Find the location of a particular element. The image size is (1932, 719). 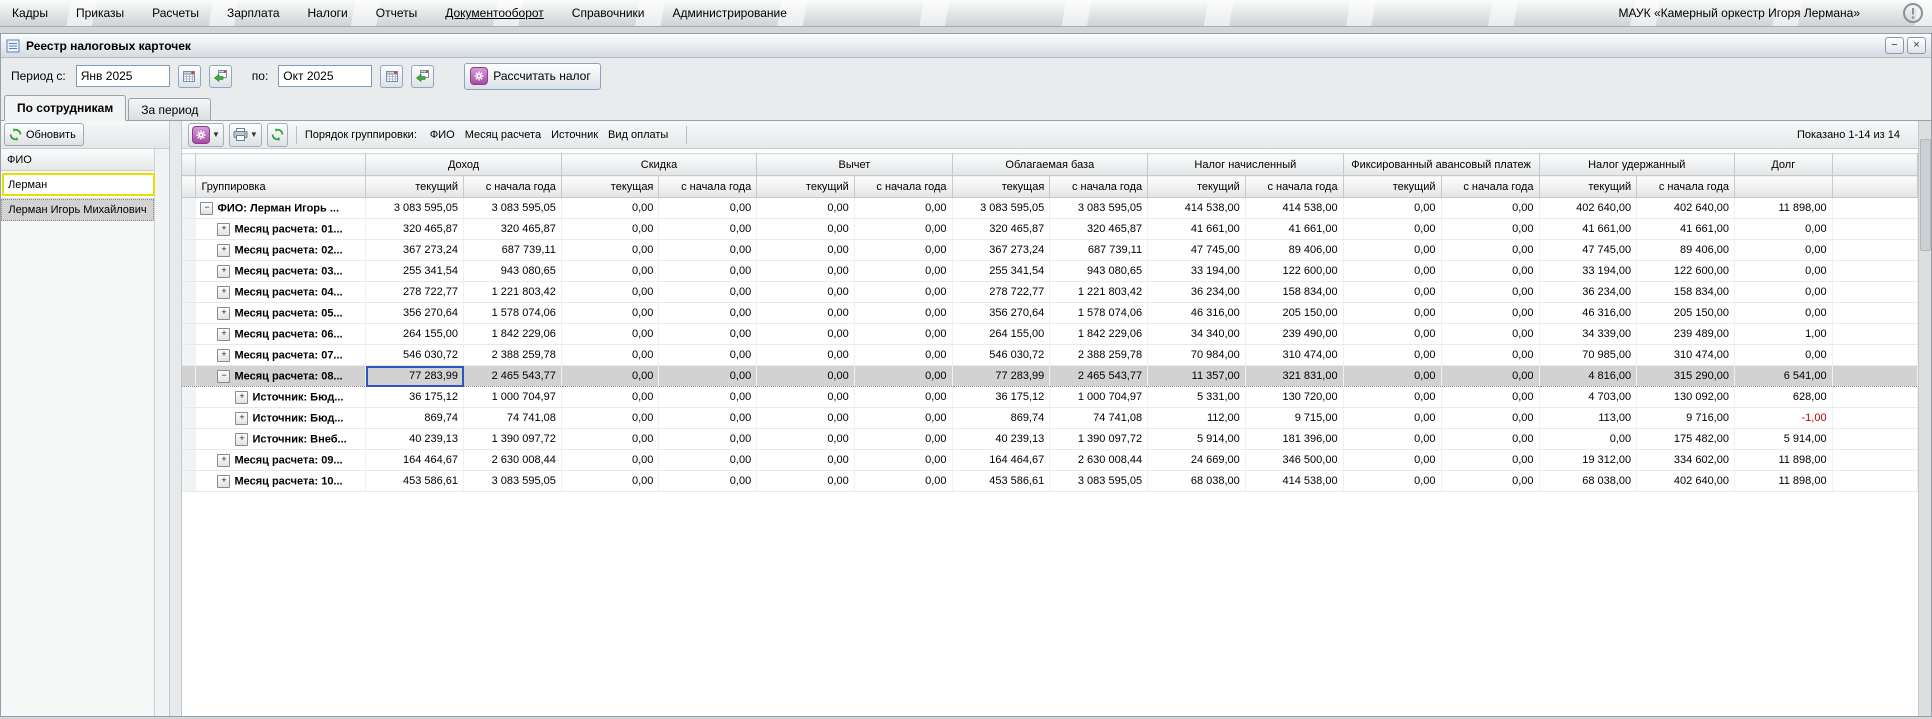

value-cell: 130 720,00 is located at coordinates (1294, 397).